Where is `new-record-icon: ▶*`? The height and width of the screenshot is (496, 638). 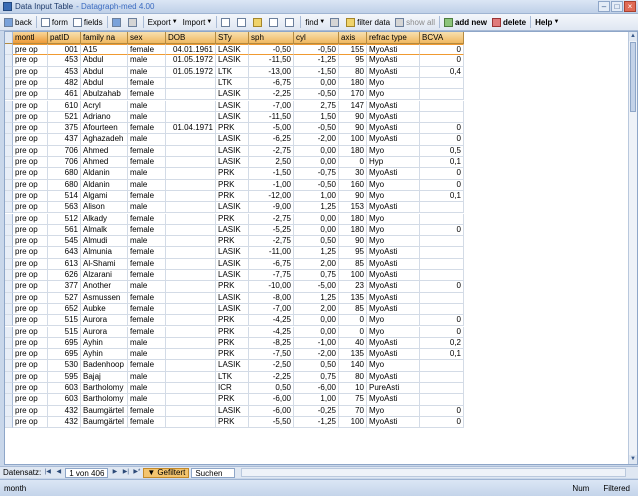 new-record-icon: ▶* is located at coordinates (136, 472).